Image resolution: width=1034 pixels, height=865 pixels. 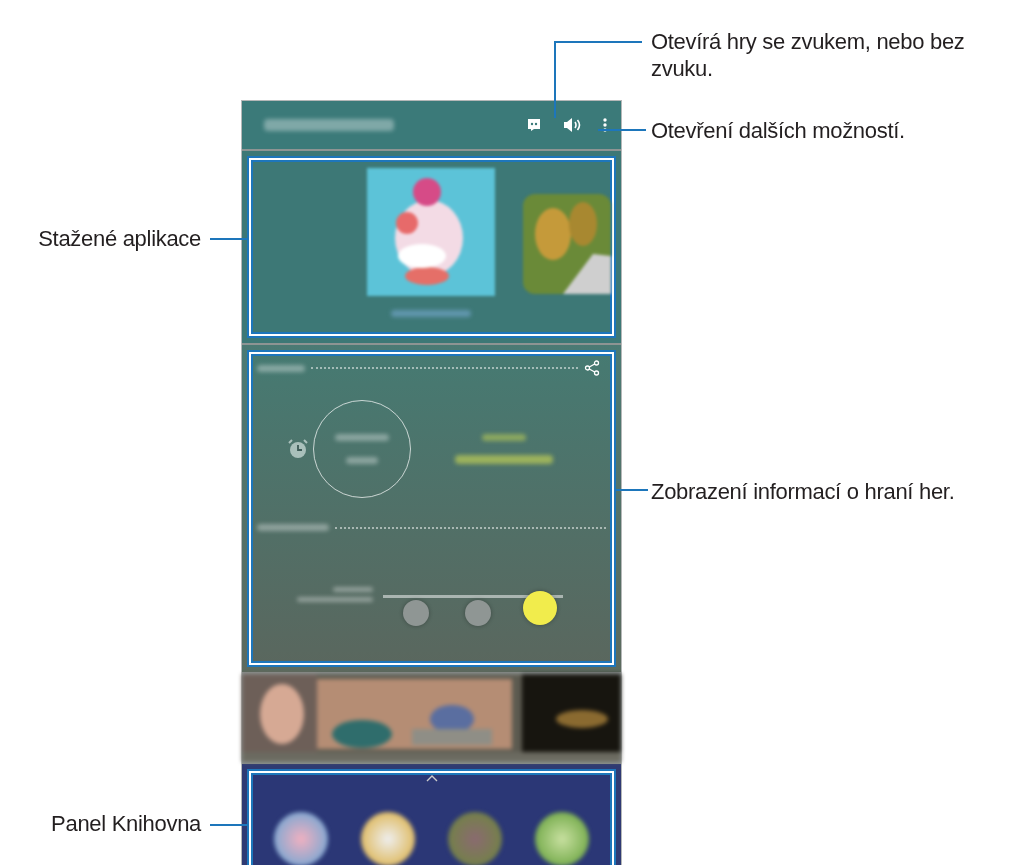 What do you see at coordinates (778, 130) in the screenshot?
I see `callout-text: Otevření dalších možností.` at bounding box center [778, 130].